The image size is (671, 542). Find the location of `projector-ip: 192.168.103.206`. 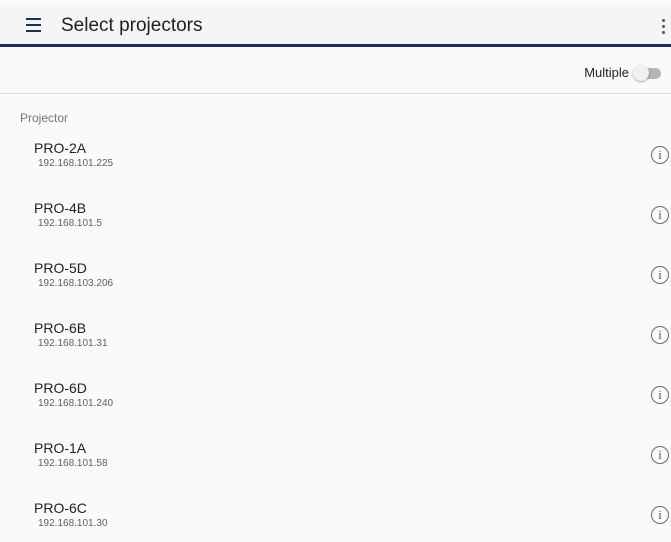

projector-ip: 192.168.103.206 is located at coordinates (76, 283).